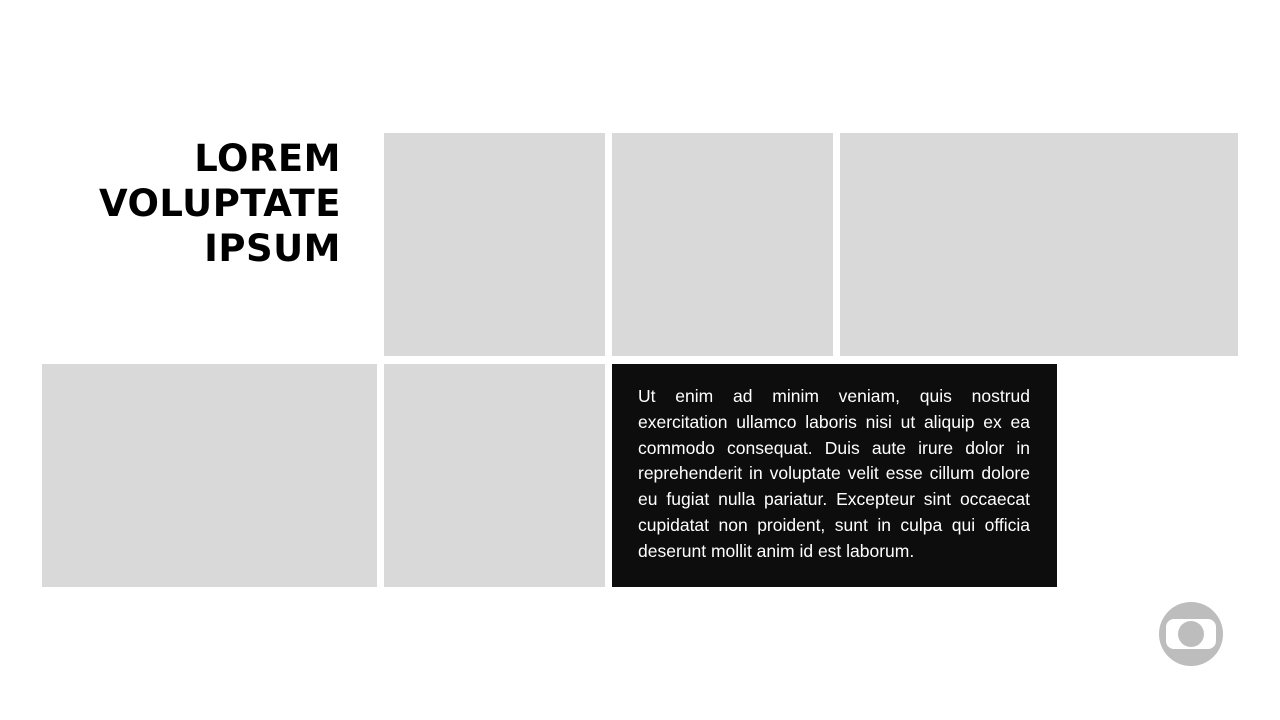  What do you see at coordinates (219, 203) in the screenshot?
I see `title-line-2: VOLUPTATE` at bounding box center [219, 203].